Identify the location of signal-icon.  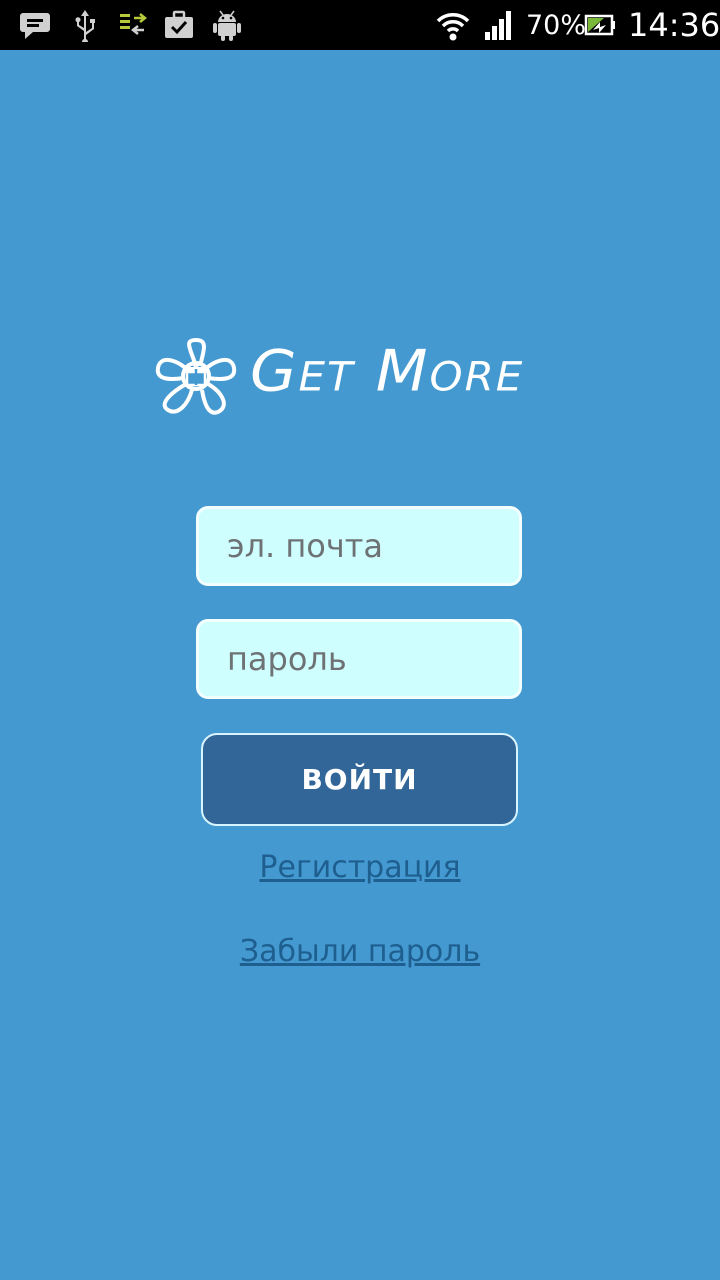
(498, 25).